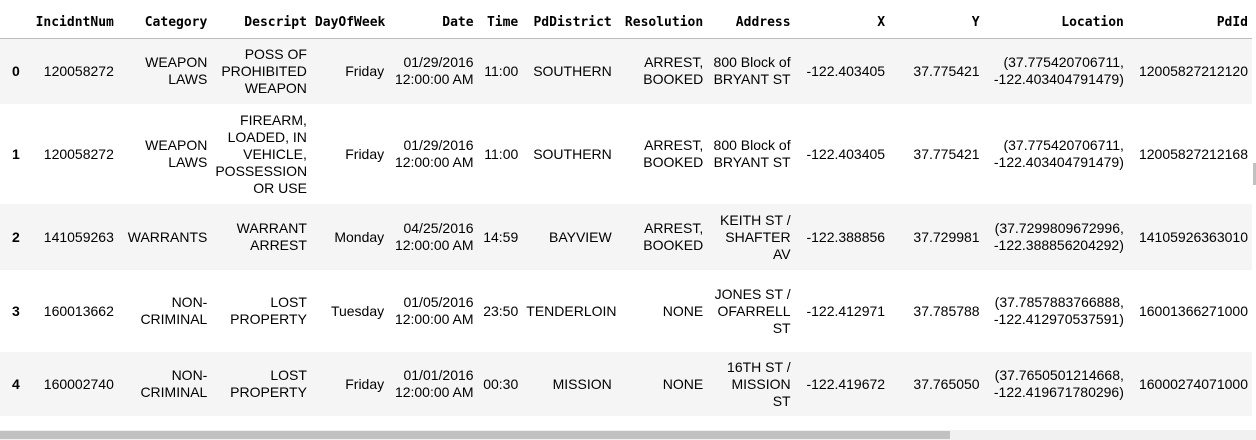 The width and height of the screenshot is (1256, 440). What do you see at coordinates (1058, 310) in the screenshot?
I see `cell-location: (37.7857883766888, -122.412970537591)` at bounding box center [1058, 310].